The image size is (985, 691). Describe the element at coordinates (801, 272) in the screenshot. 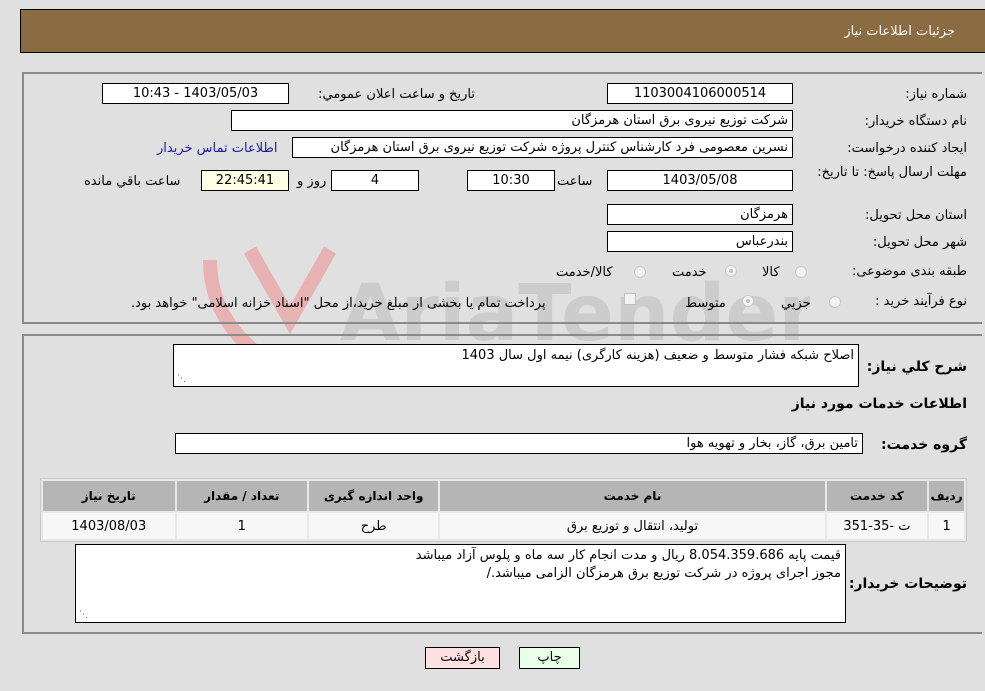

I see `category-radio-goods` at that location.